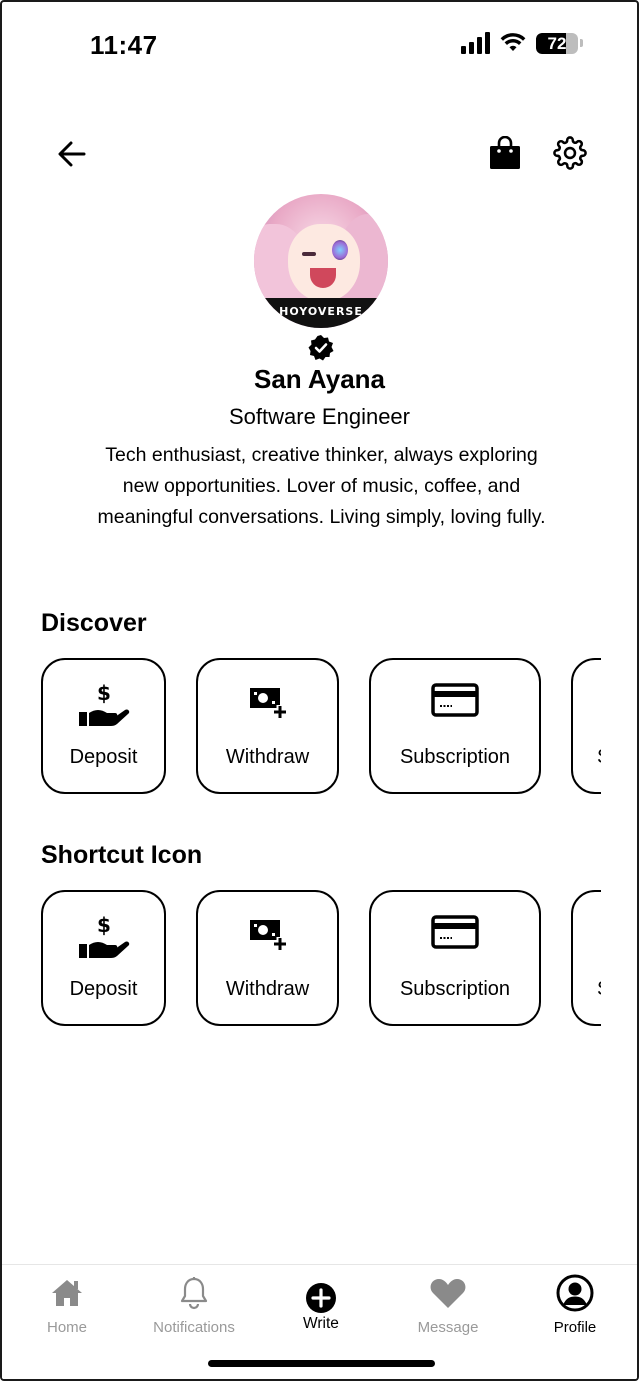  I want to click on wifi-icon, so click(513, 42).